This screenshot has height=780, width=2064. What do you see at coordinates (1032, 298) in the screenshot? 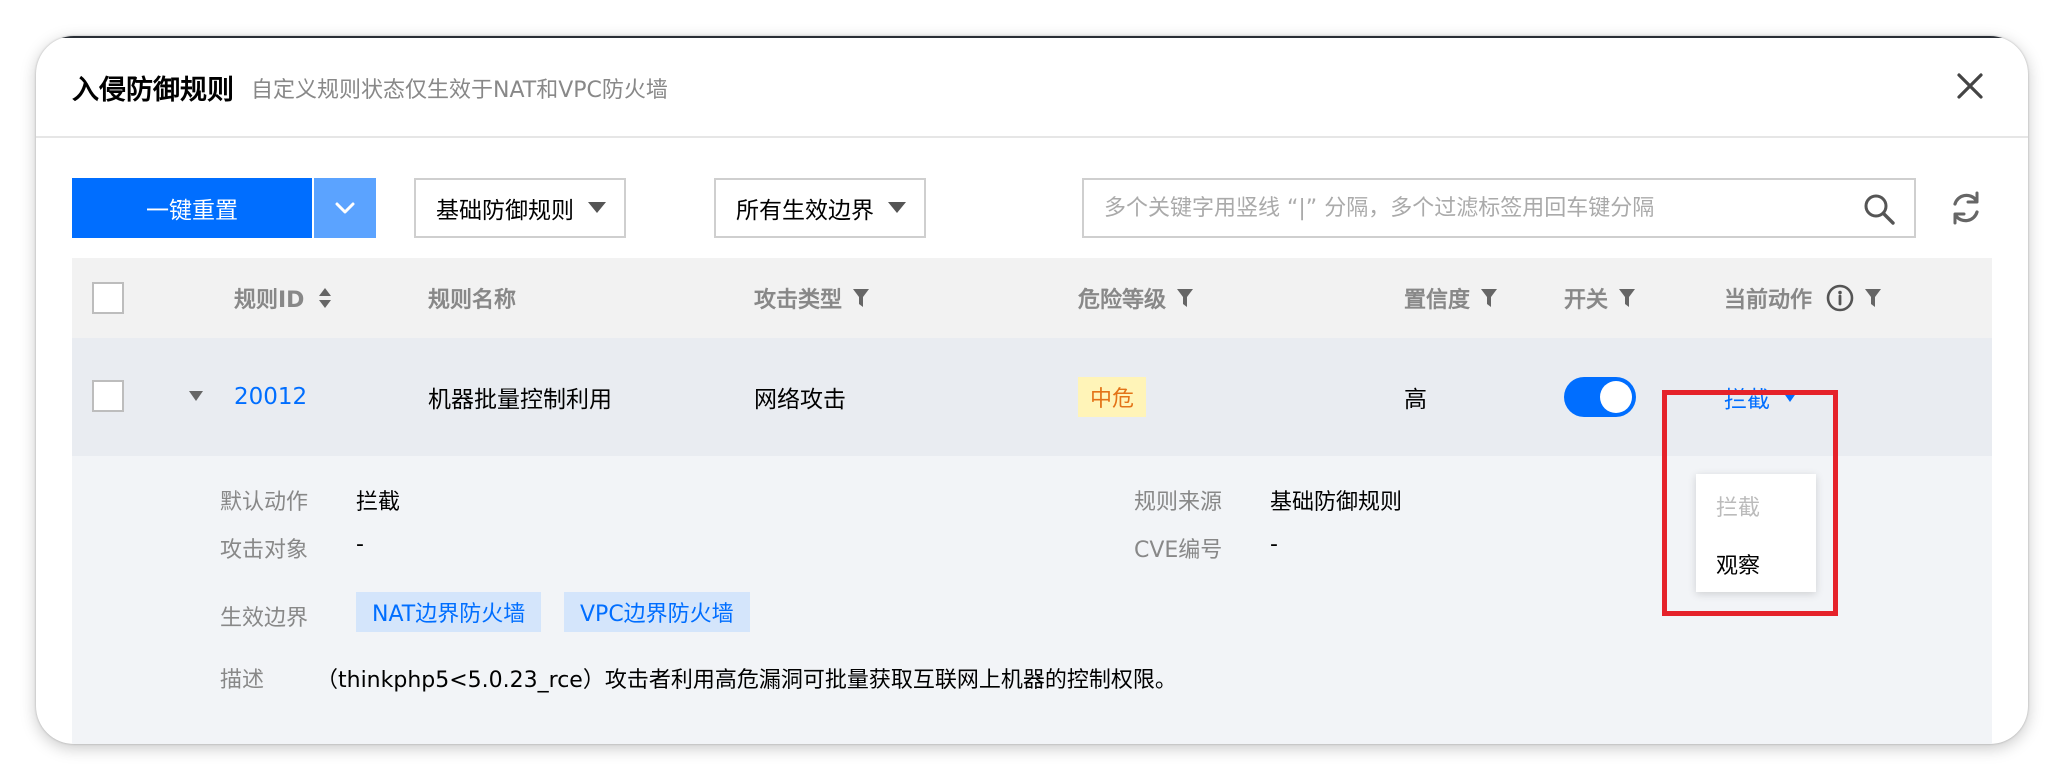
I see `table-header: 规则ID 规则名称 攻击类型 危险等级 置信度 开关 当前动作` at bounding box center [1032, 298].